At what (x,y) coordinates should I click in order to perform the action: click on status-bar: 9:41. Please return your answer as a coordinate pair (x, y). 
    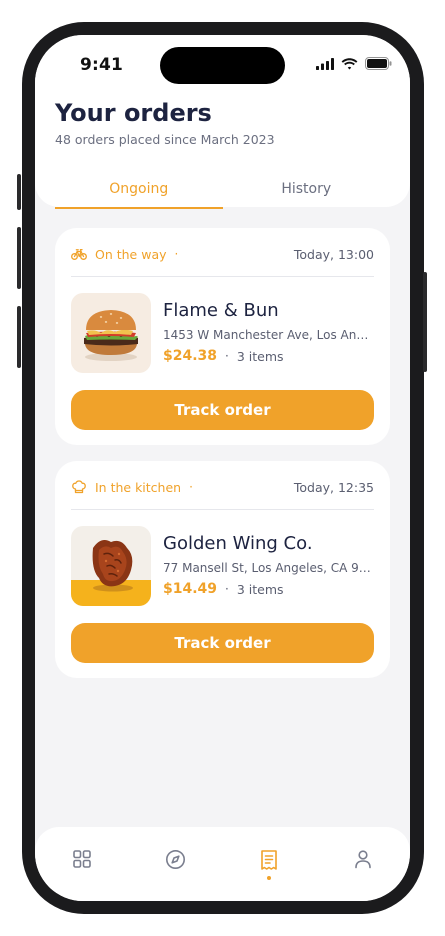
    Looking at the image, I should click on (222, 65).